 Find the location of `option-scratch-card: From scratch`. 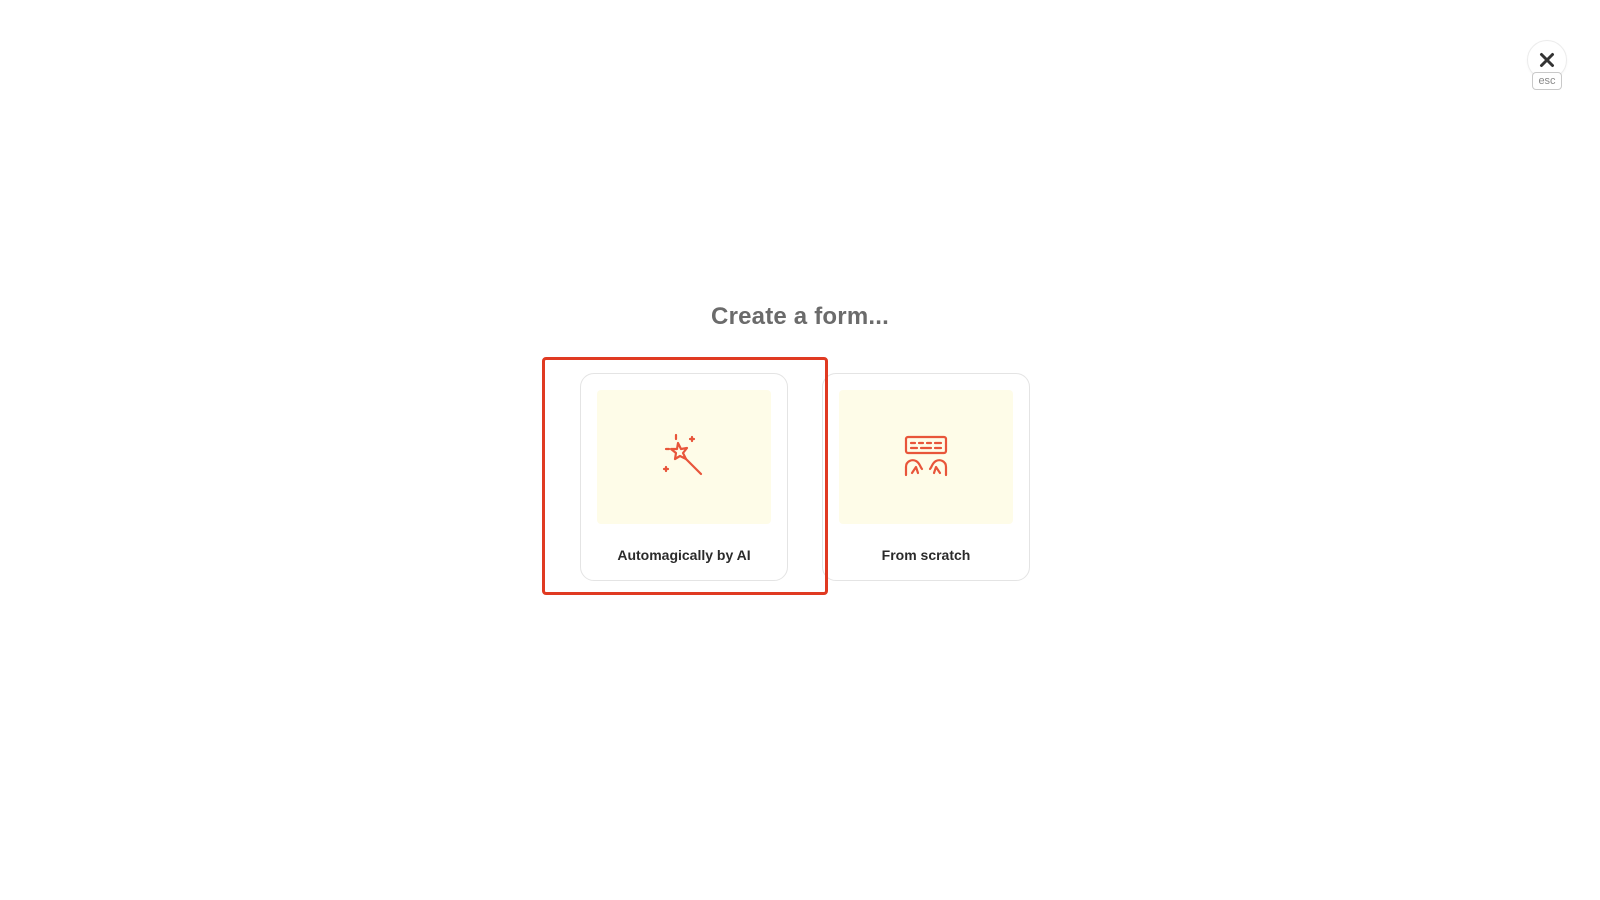

option-scratch-card: From scratch is located at coordinates (926, 477).